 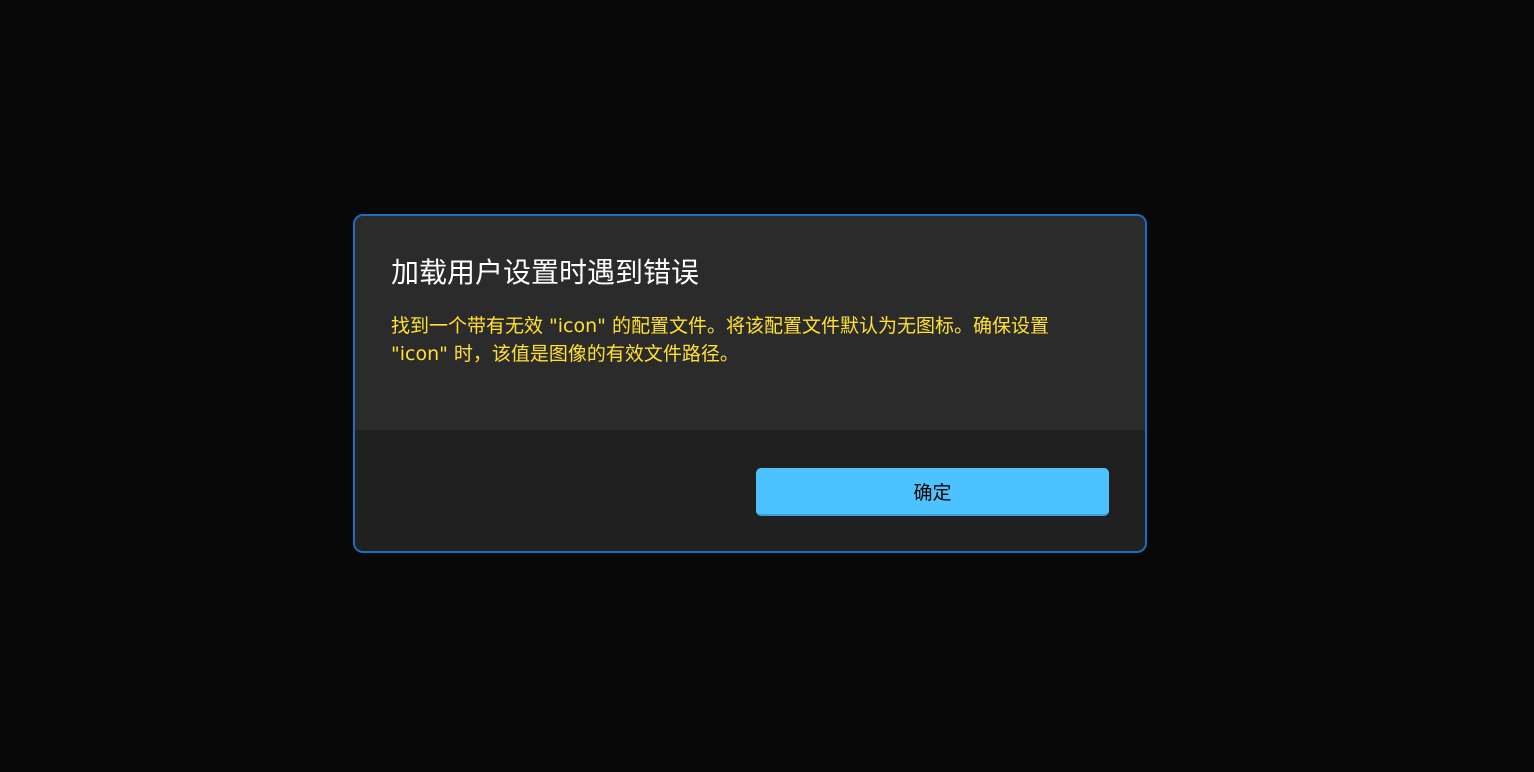 What do you see at coordinates (750, 490) in the screenshot?
I see `dialog-footer: 确定` at bounding box center [750, 490].